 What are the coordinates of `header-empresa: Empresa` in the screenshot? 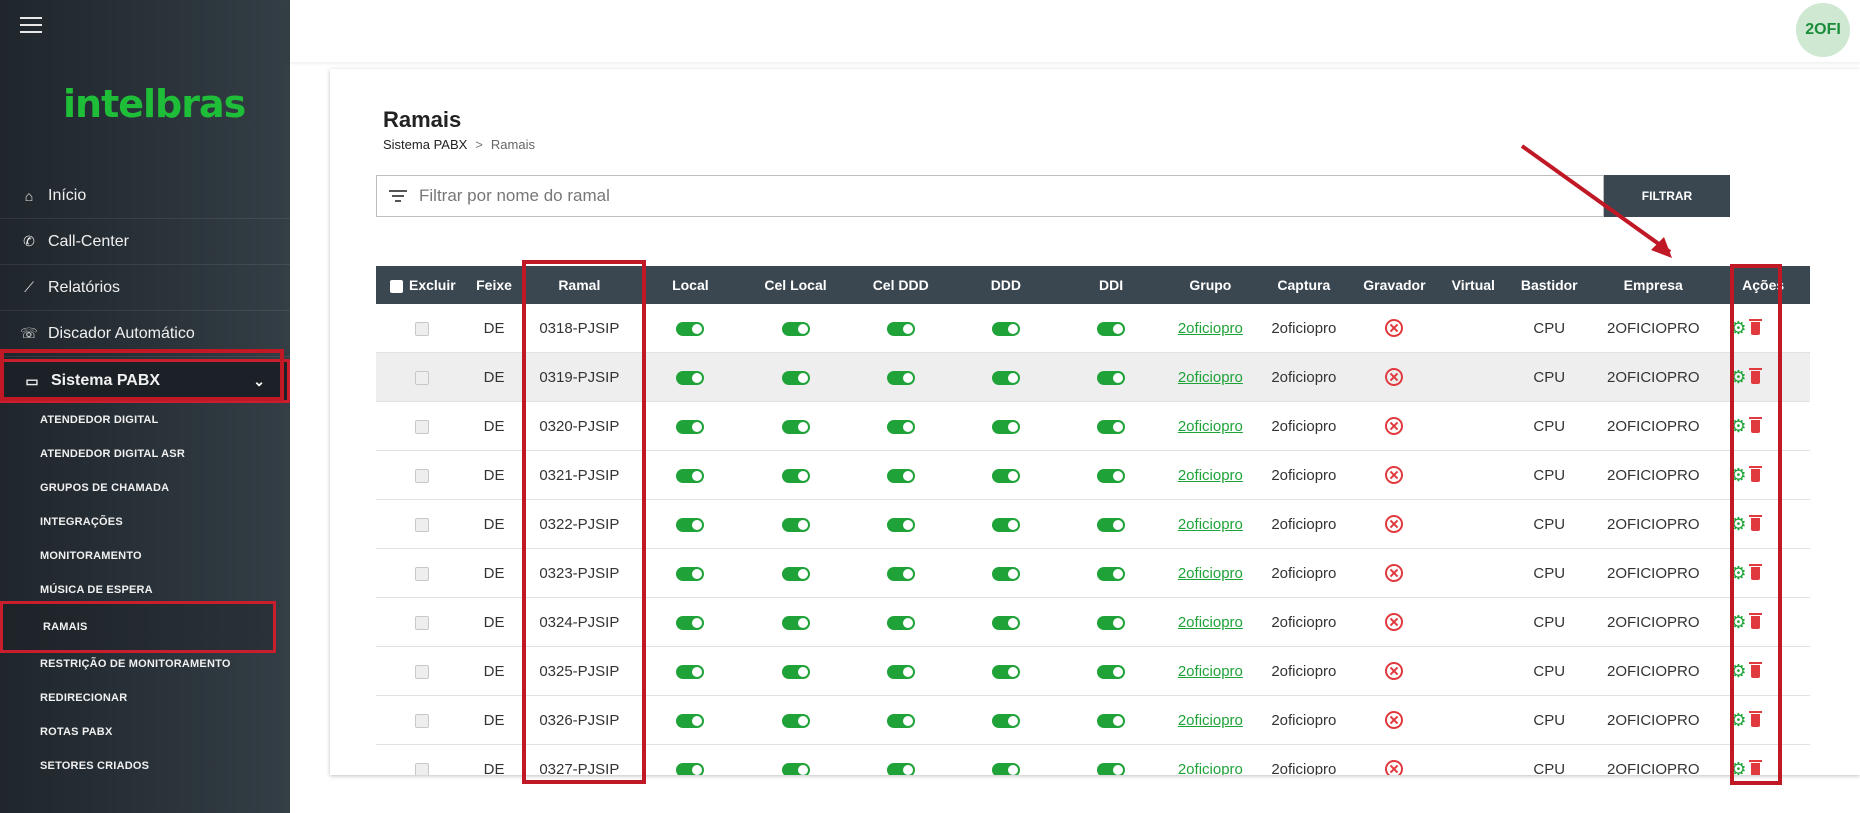 It's located at (1653, 285).